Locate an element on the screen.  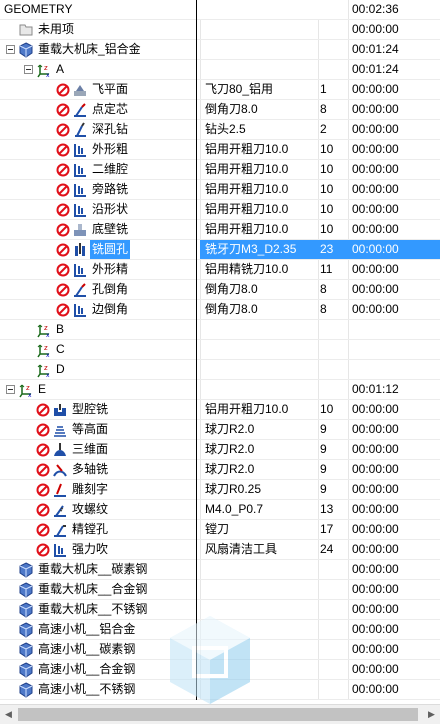
tree-node: 飞平面 is located at coordinates (93, 89).